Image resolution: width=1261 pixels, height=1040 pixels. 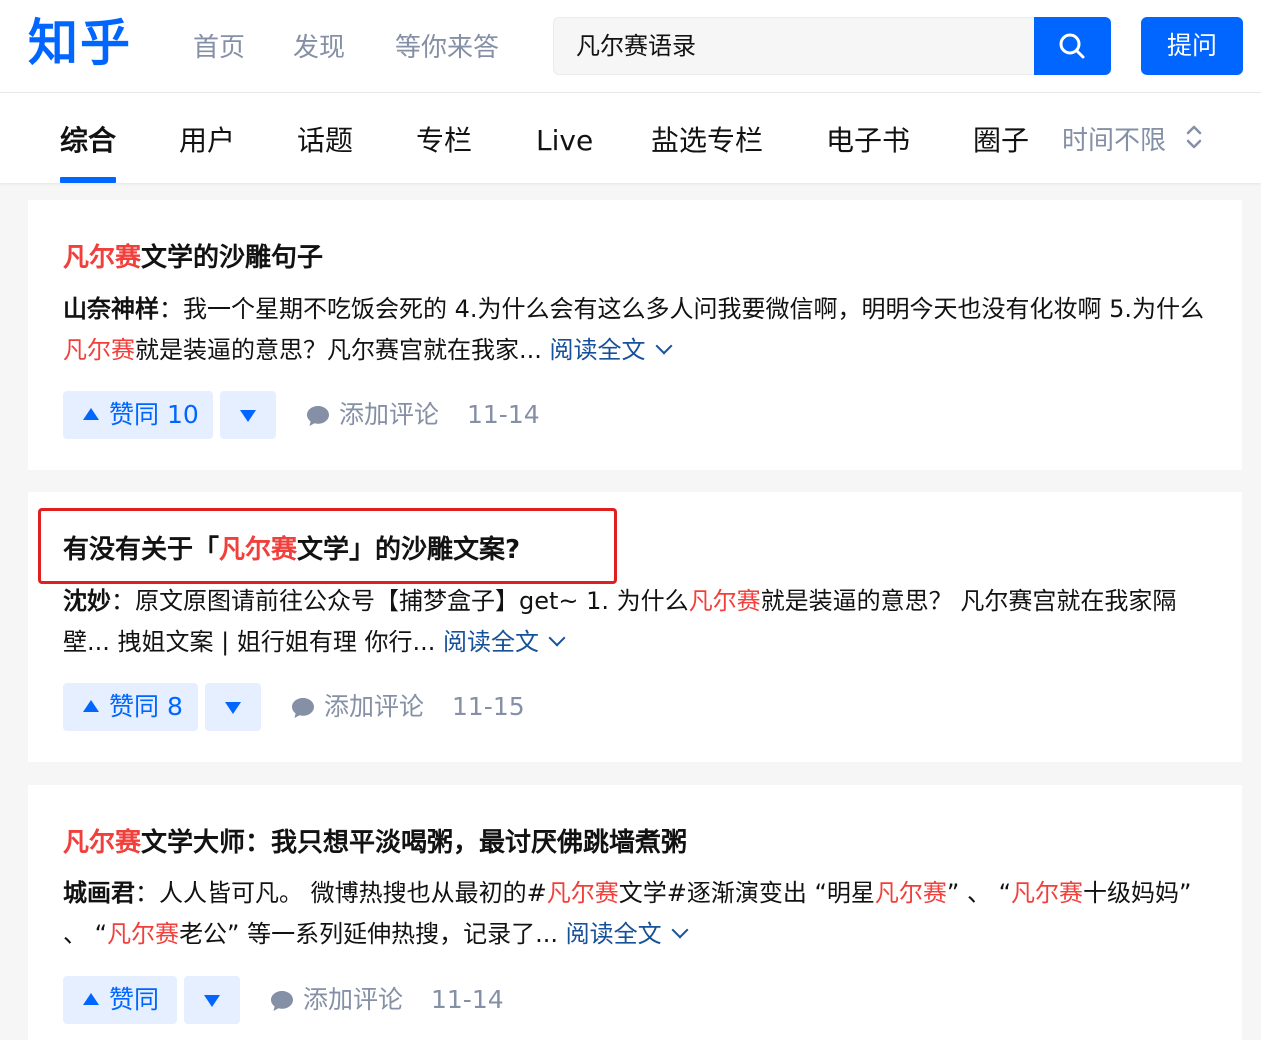 I want to click on author-name: 城画君, so click(x=99, y=893).